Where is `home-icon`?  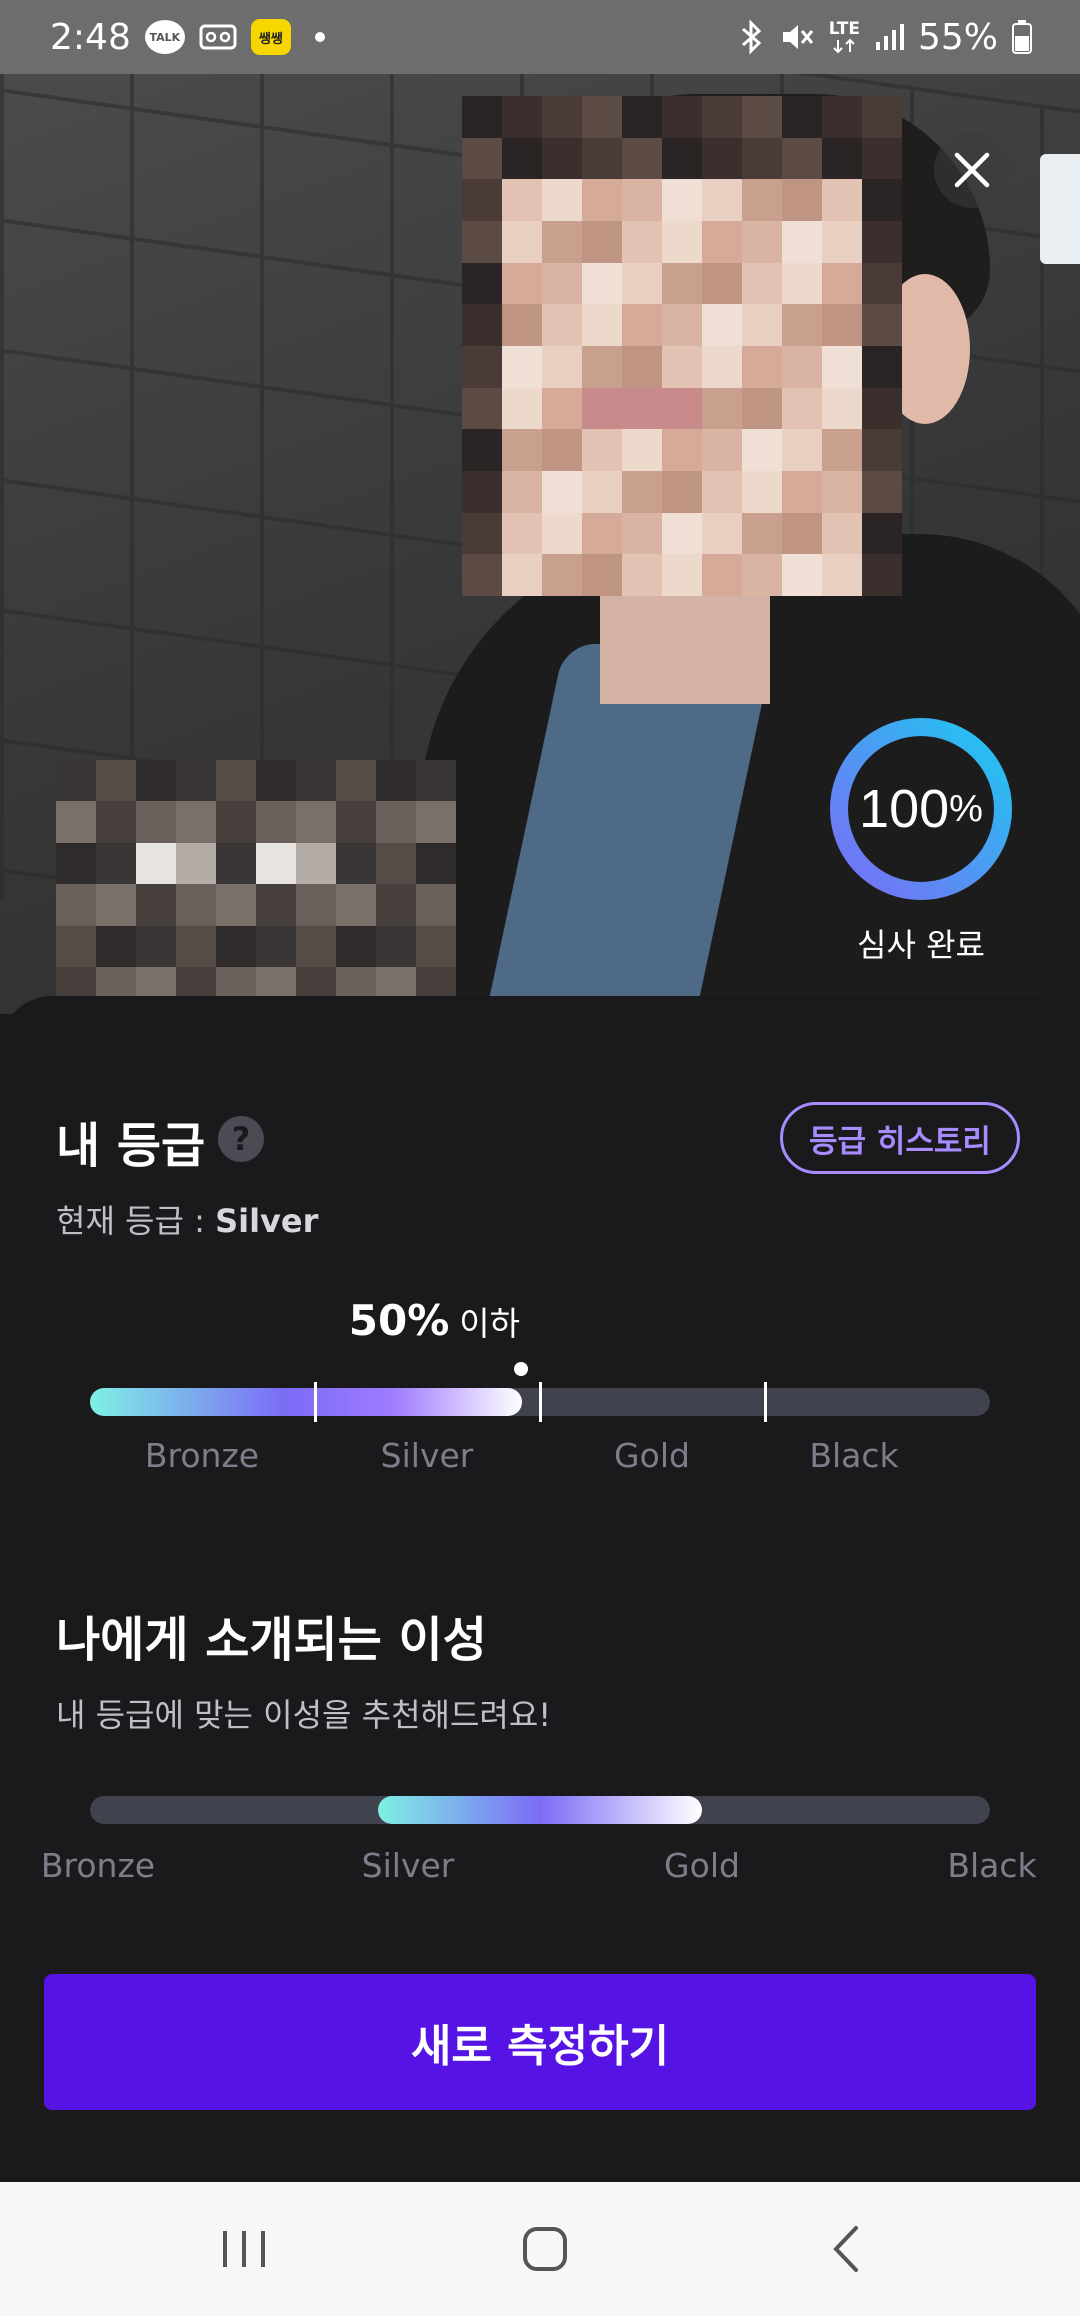 home-icon is located at coordinates (545, 2249).